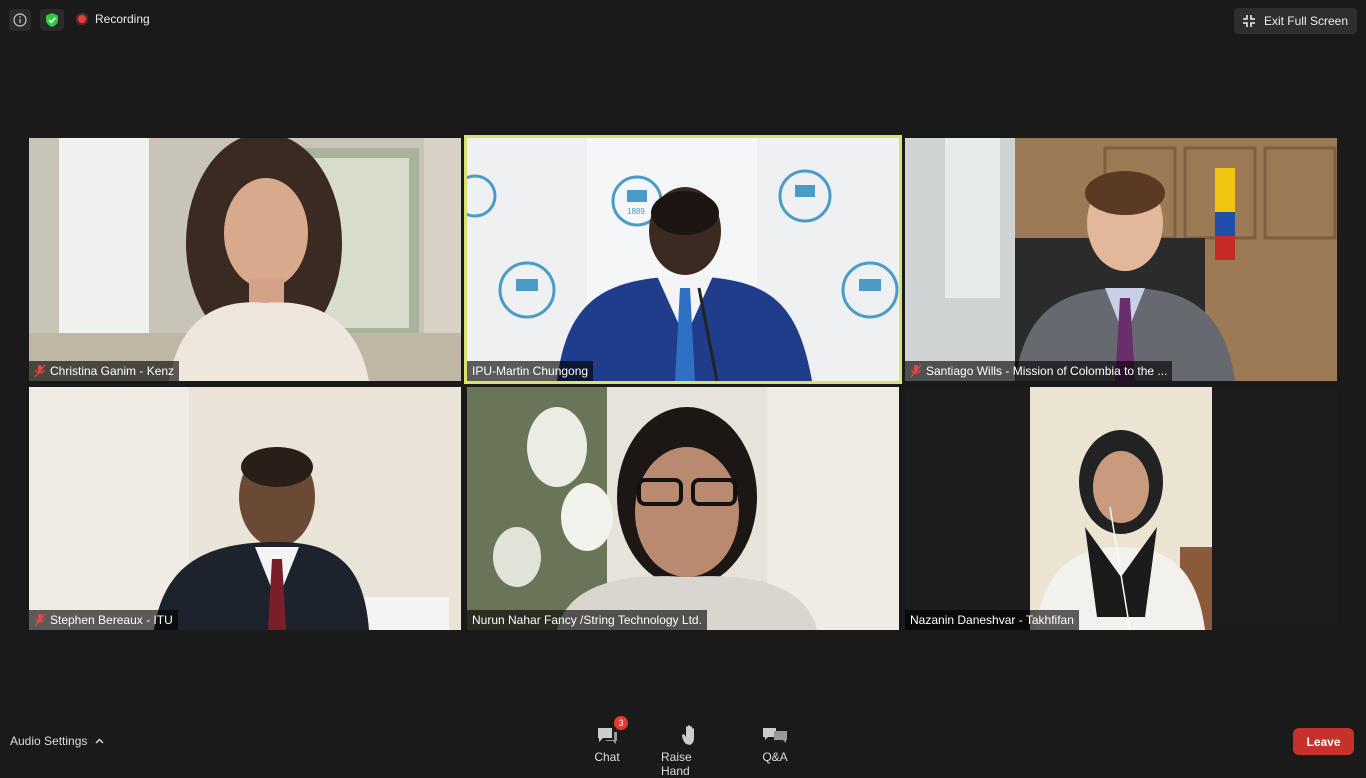 This screenshot has width=1366, height=778. I want to click on qa-button: Q&A, so click(775, 742).